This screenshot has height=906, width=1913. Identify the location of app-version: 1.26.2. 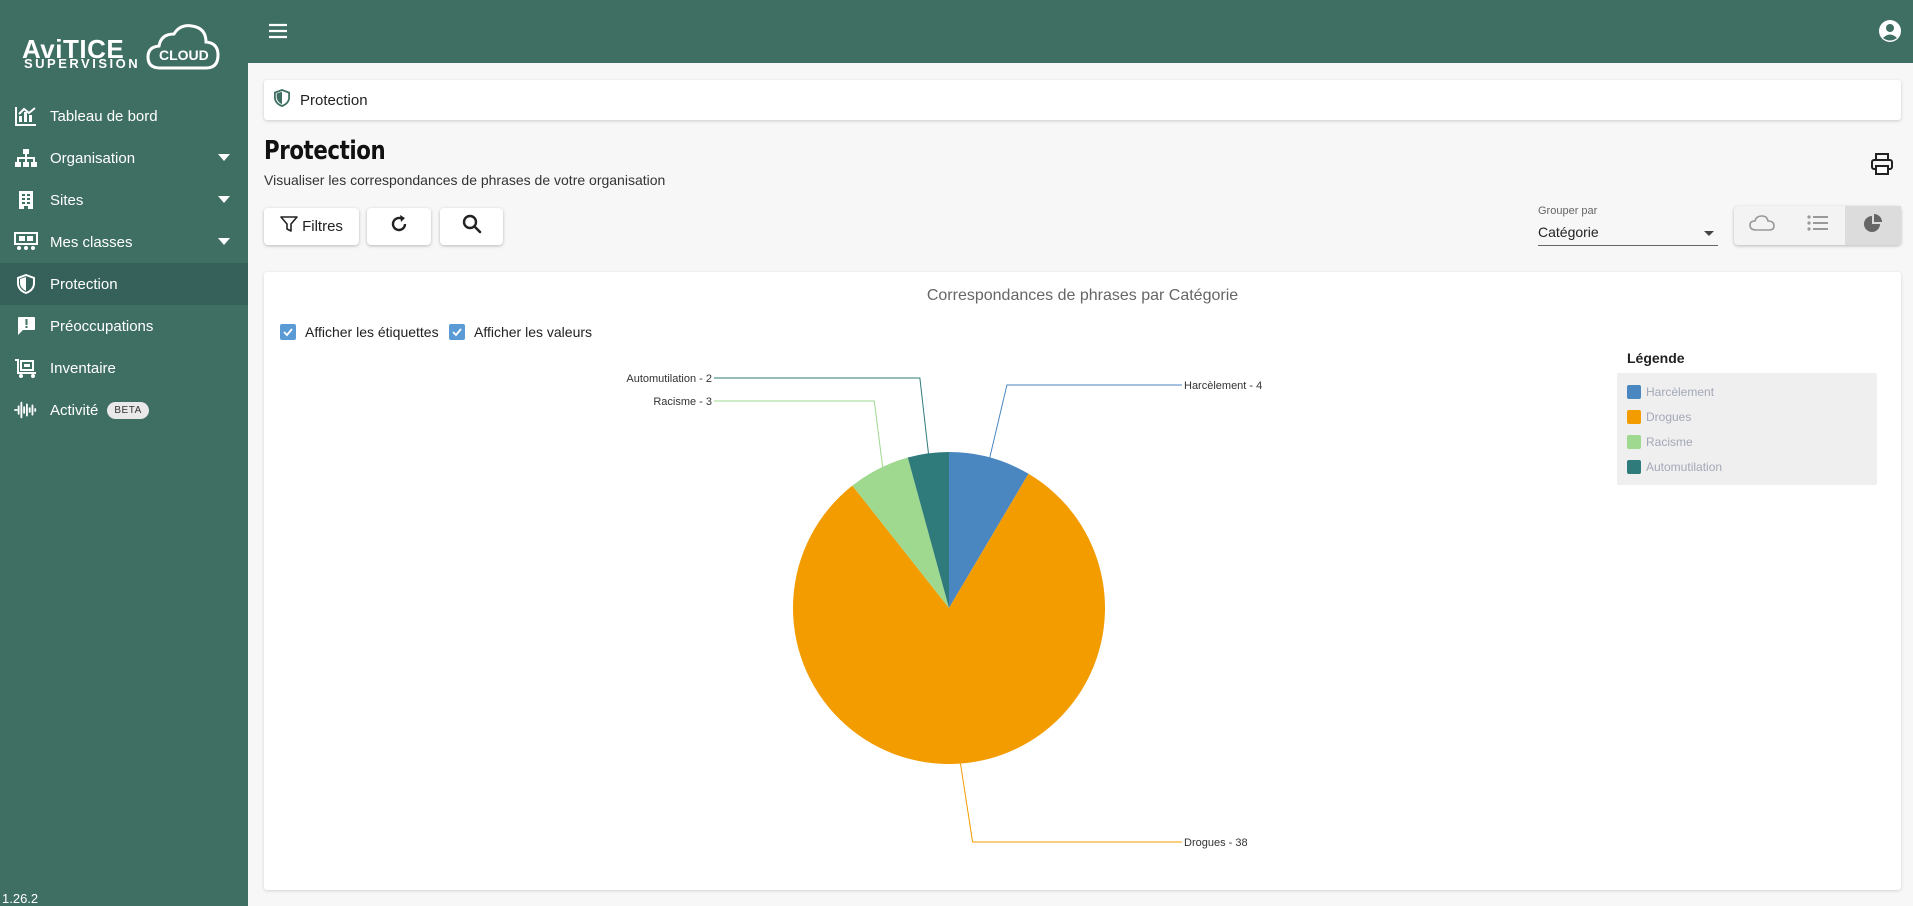
(20, 898).